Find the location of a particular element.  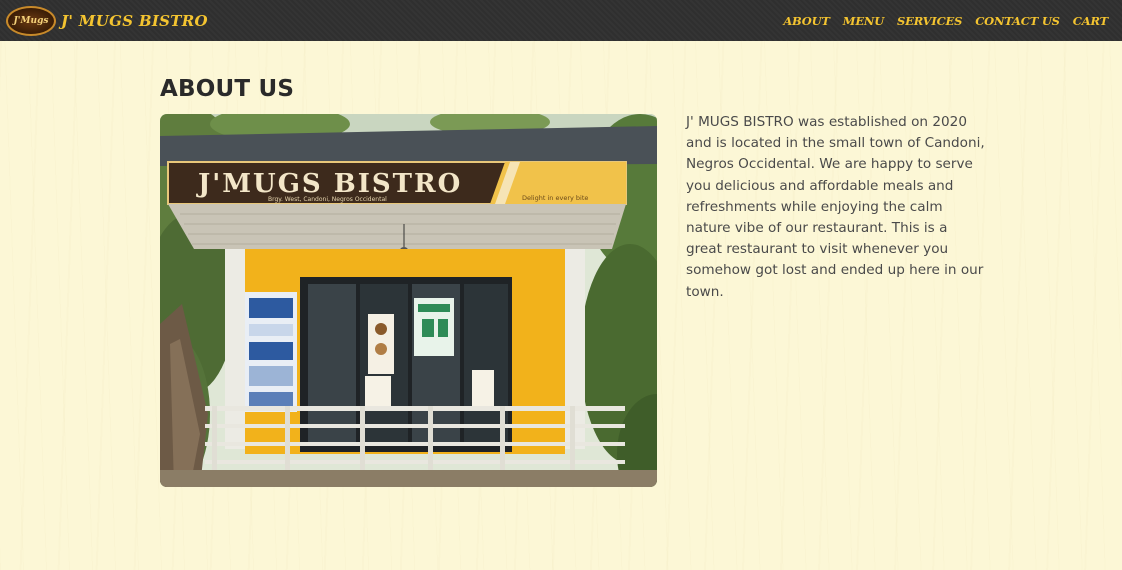

brand-name: J' MUGS BISTRO is located at coordinates (134, 21).